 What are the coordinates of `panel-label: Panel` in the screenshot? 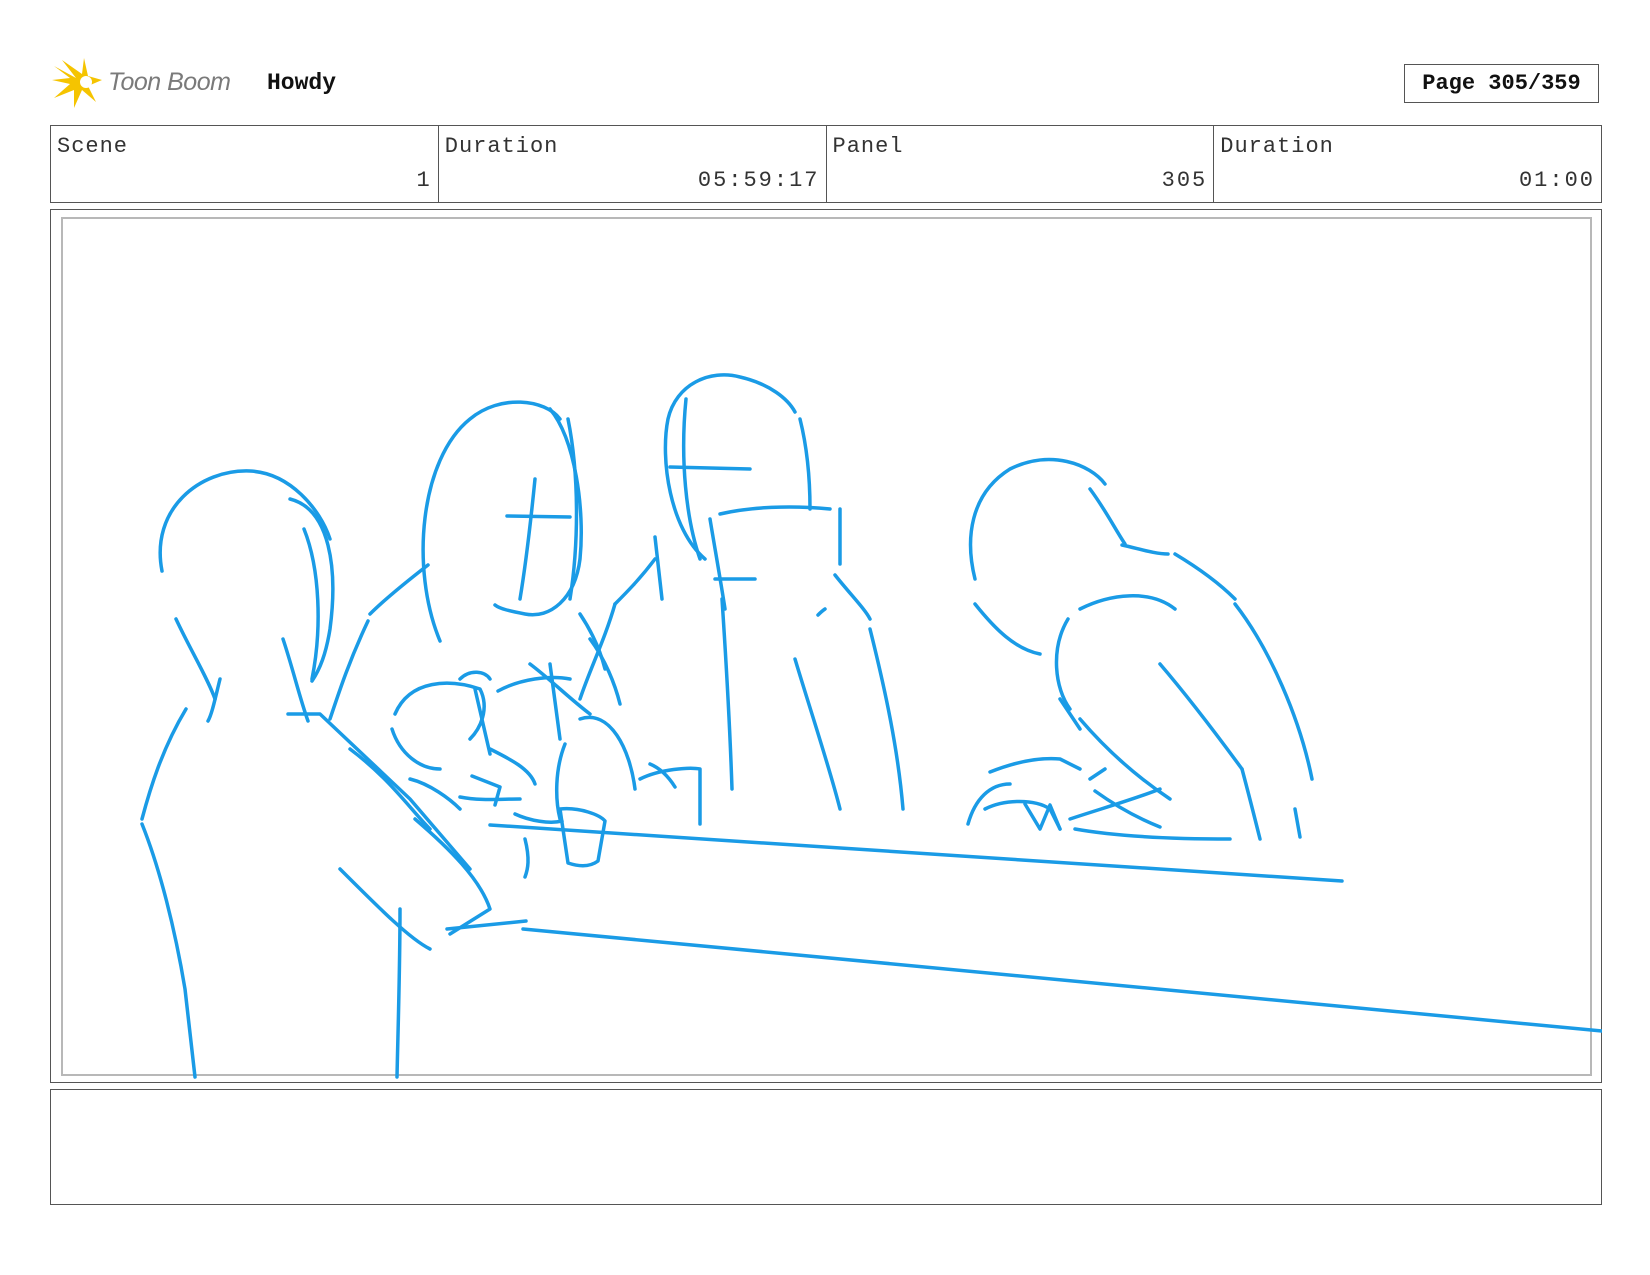 It's located at (868, 146).